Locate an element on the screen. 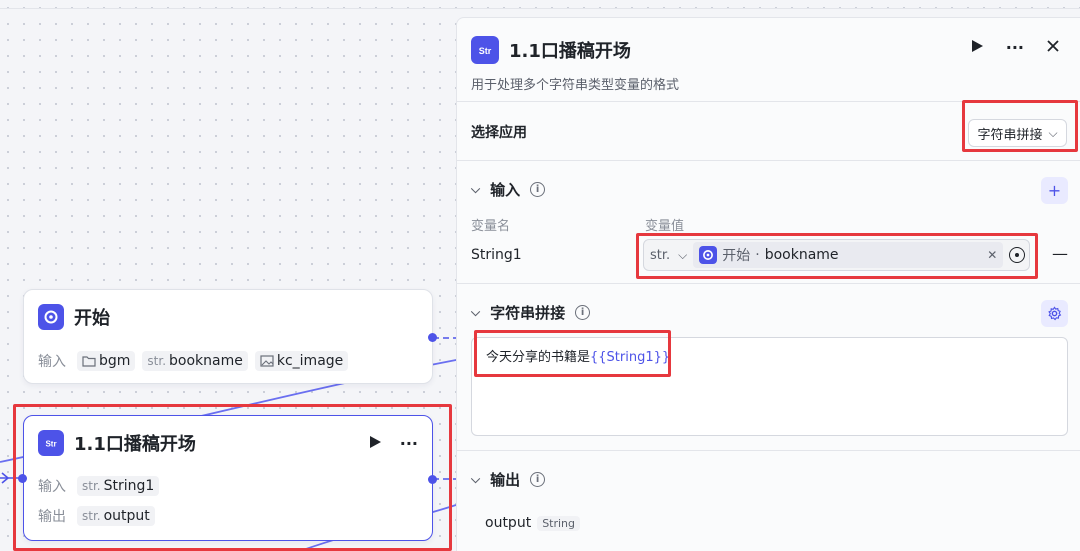  output-section-header: ⌵ 输出 i is located at coordinates (508, 479).